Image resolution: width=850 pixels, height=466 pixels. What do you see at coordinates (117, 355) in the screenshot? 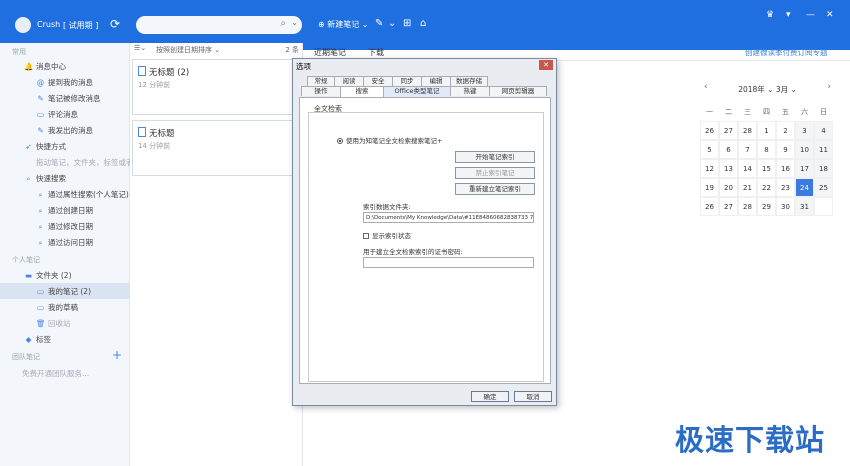
I see `add-team-icon: +` at bounding box center [117, 355].